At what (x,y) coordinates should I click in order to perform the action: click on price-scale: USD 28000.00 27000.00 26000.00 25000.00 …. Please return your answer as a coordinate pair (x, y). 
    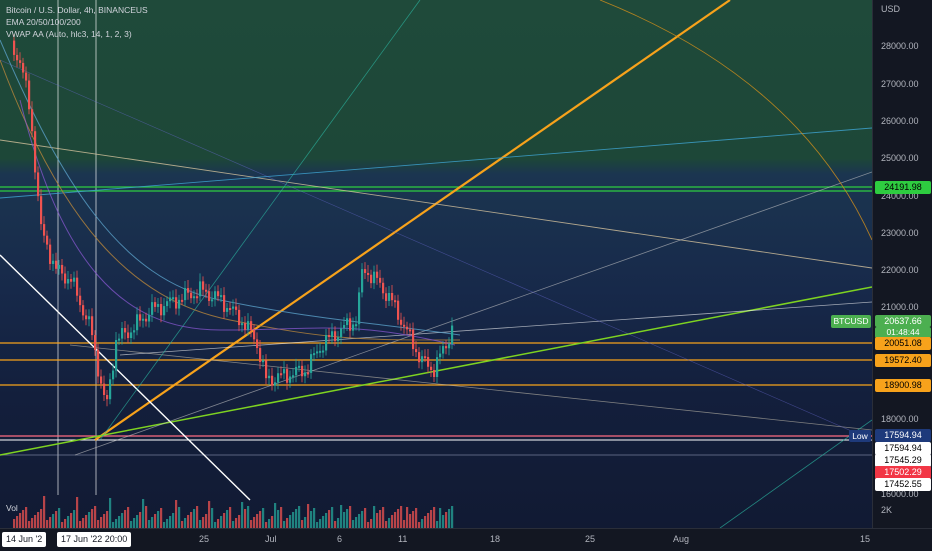
    Looking at the image, I should click on (902, 264).